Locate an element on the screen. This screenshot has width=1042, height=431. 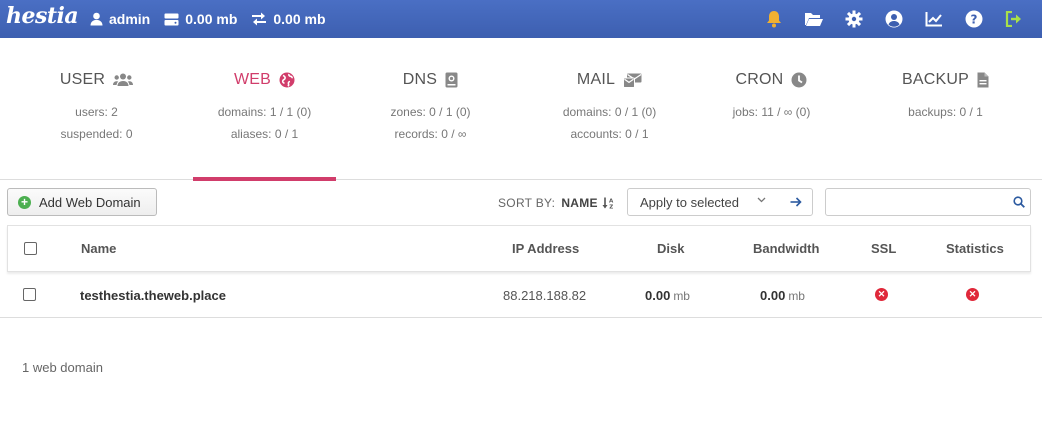
statistics-disabled-icon: ✕ is located at coordinates (972, 294).